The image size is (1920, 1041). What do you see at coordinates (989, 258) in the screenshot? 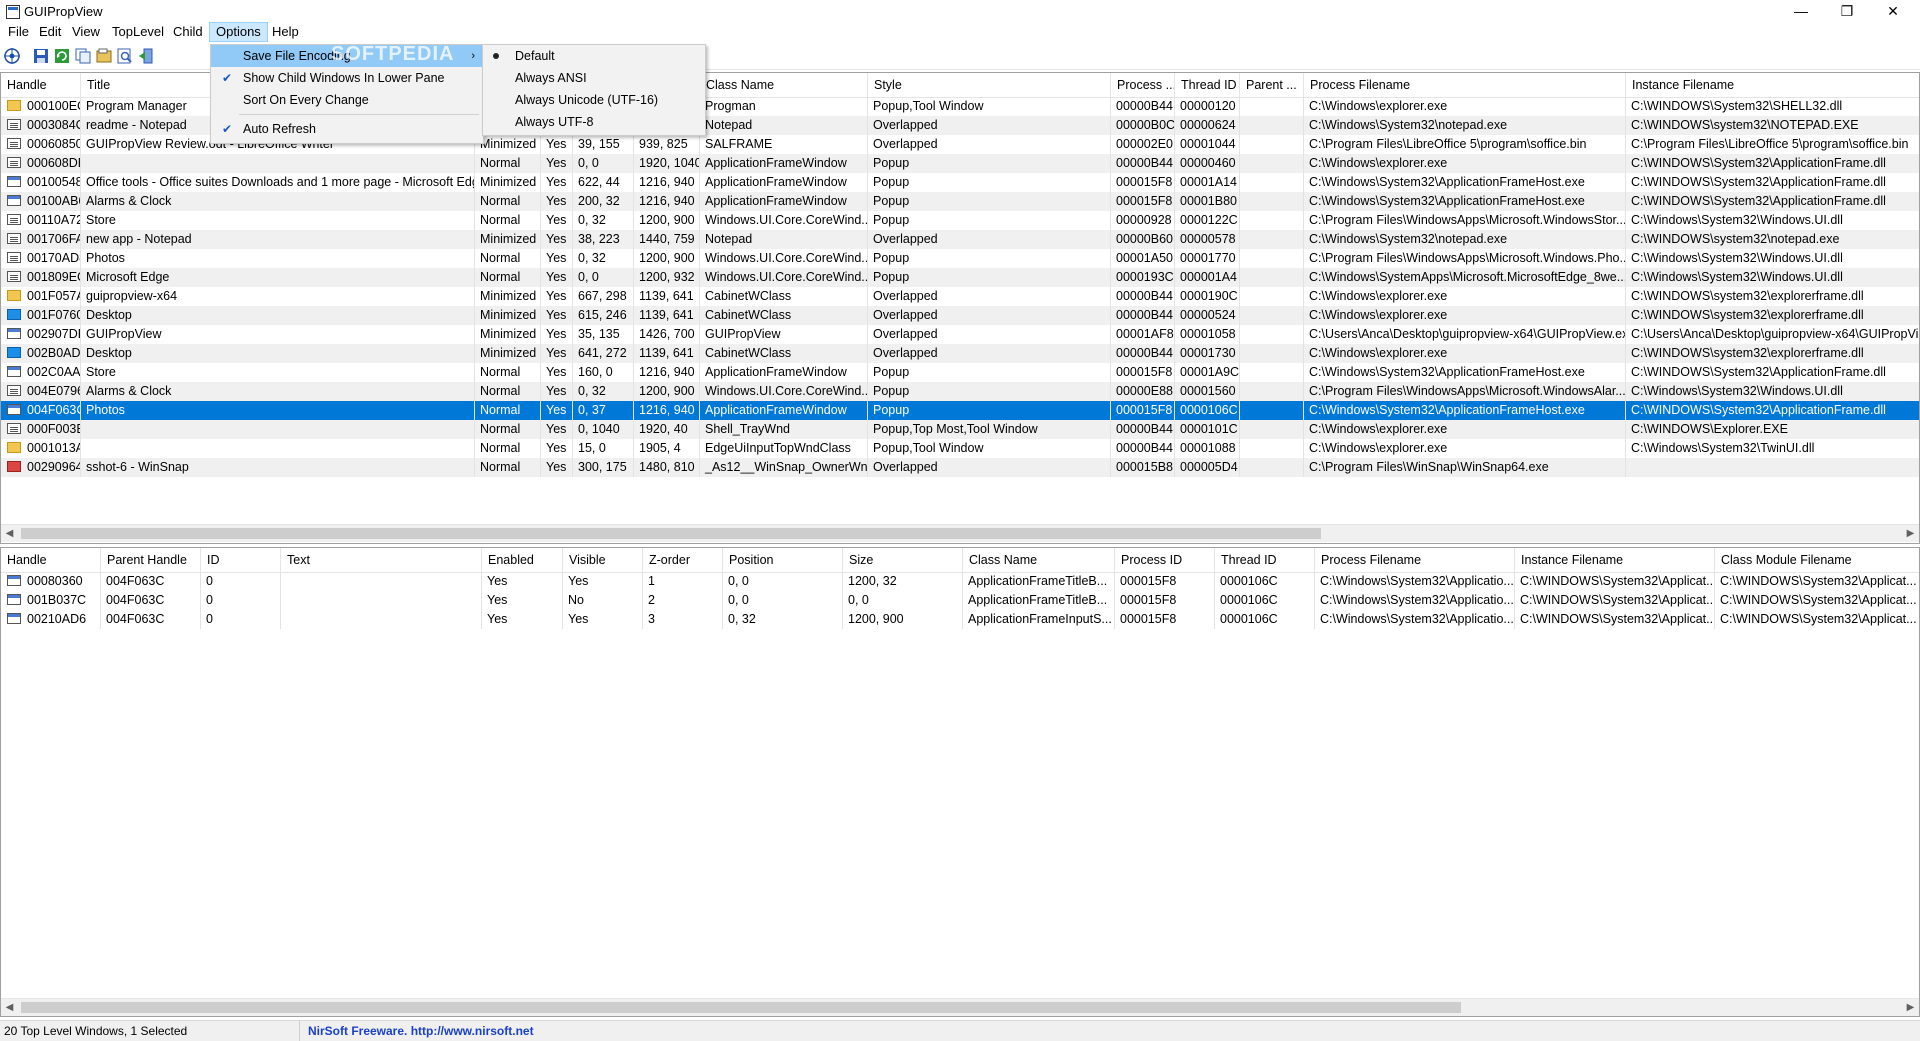
I see `cell-style: Popup` at bounding box center [989, 258].